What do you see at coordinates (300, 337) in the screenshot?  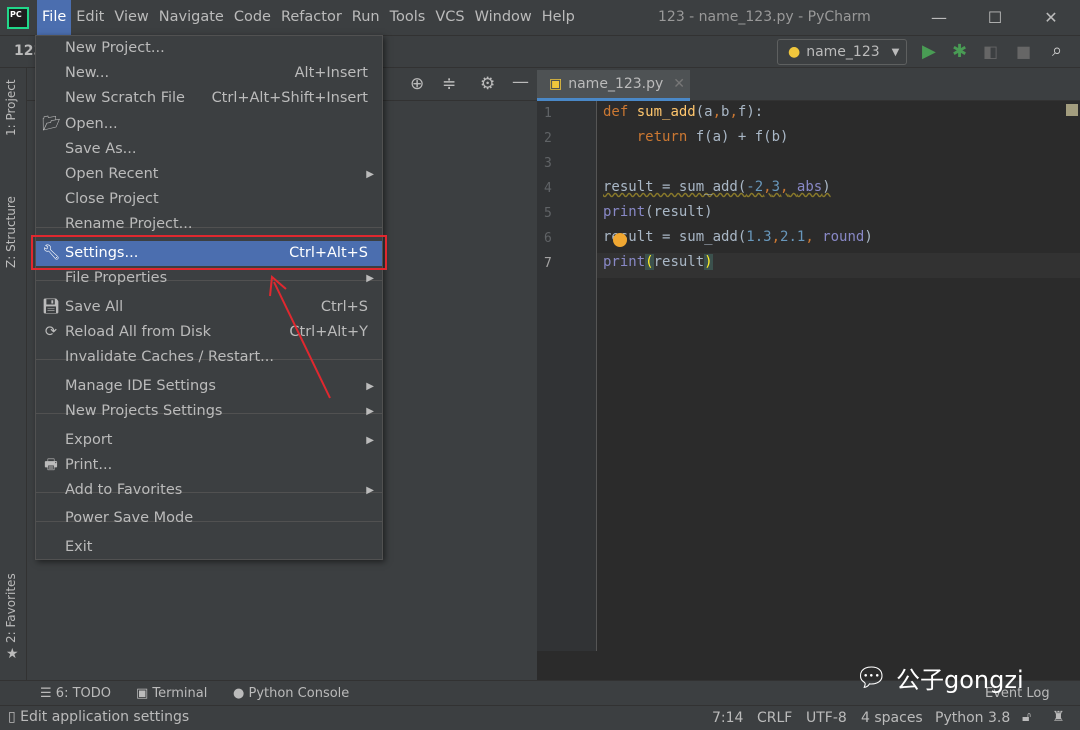 I see `annotation-arrow` at bounding box center [300, 337].